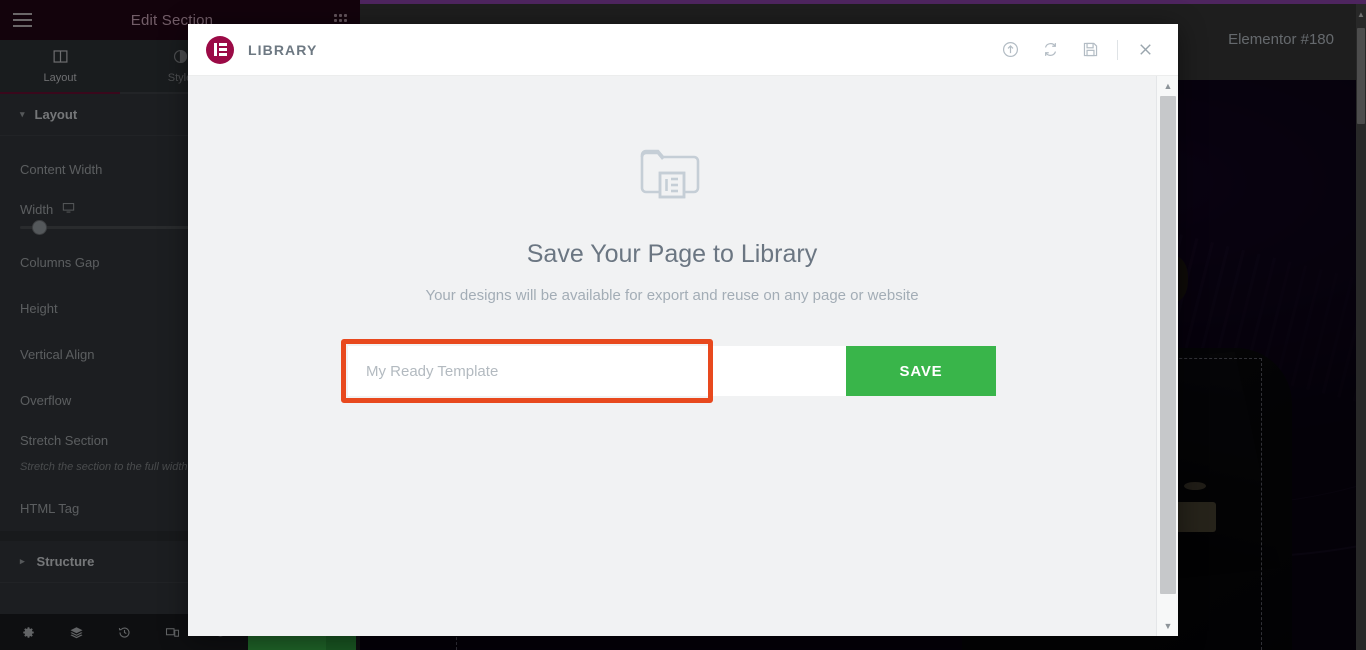  Describe the element at coordinates (1090, 50) in the screenshot. I see `save-floppy-icon` at that location.